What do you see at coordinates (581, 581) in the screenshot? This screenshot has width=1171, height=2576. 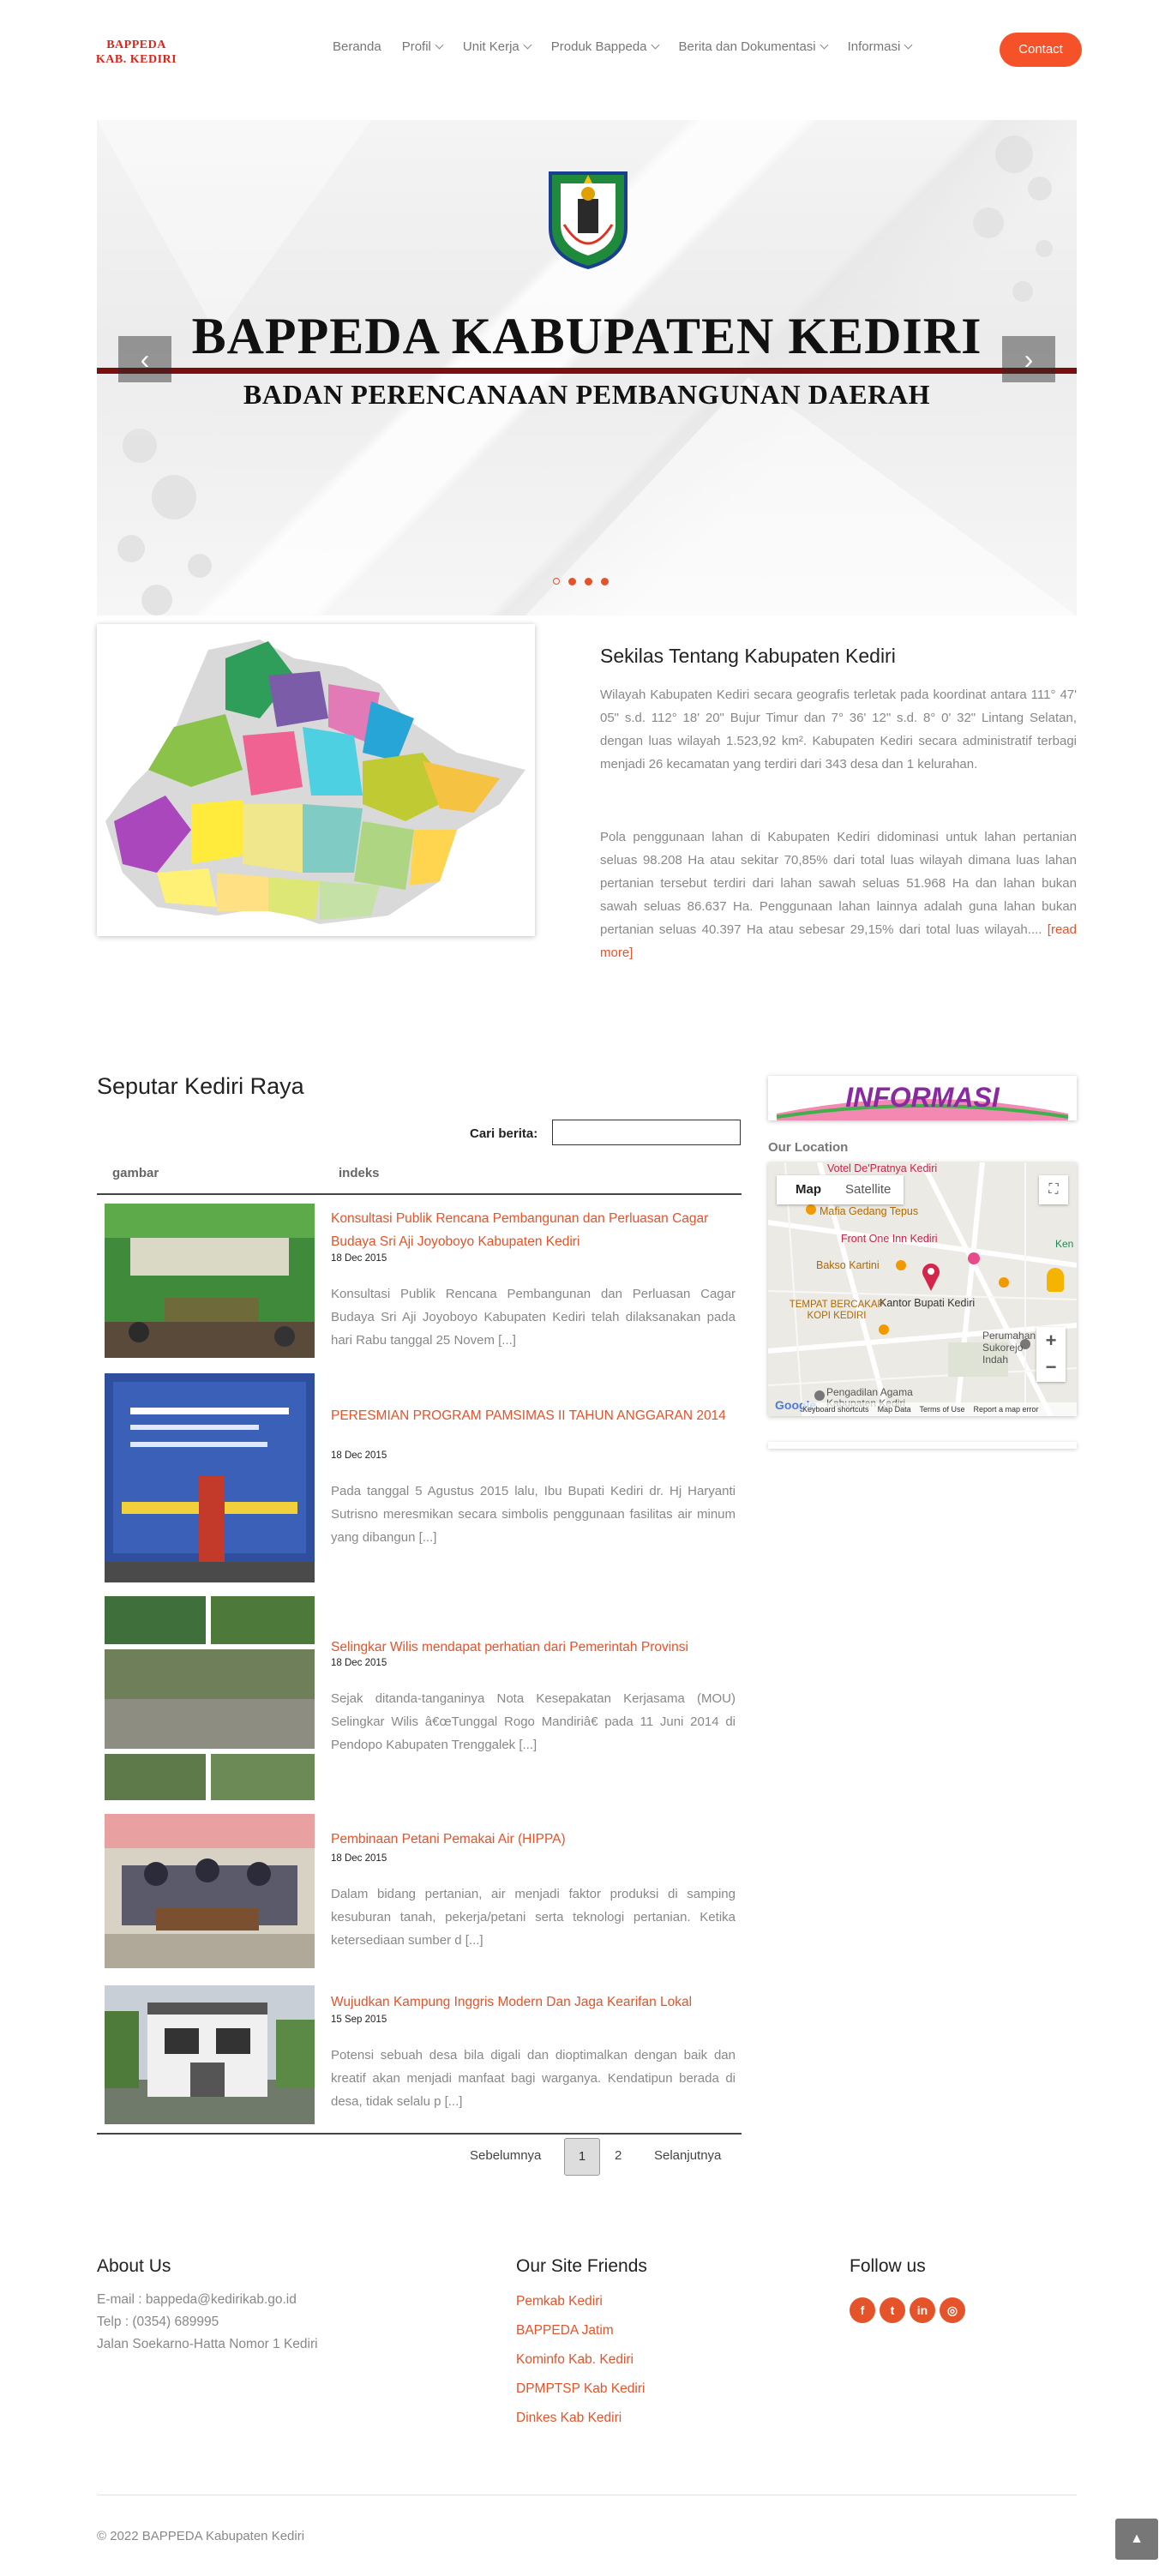 I see `slider-indicators` at bounding box center [581, 581].